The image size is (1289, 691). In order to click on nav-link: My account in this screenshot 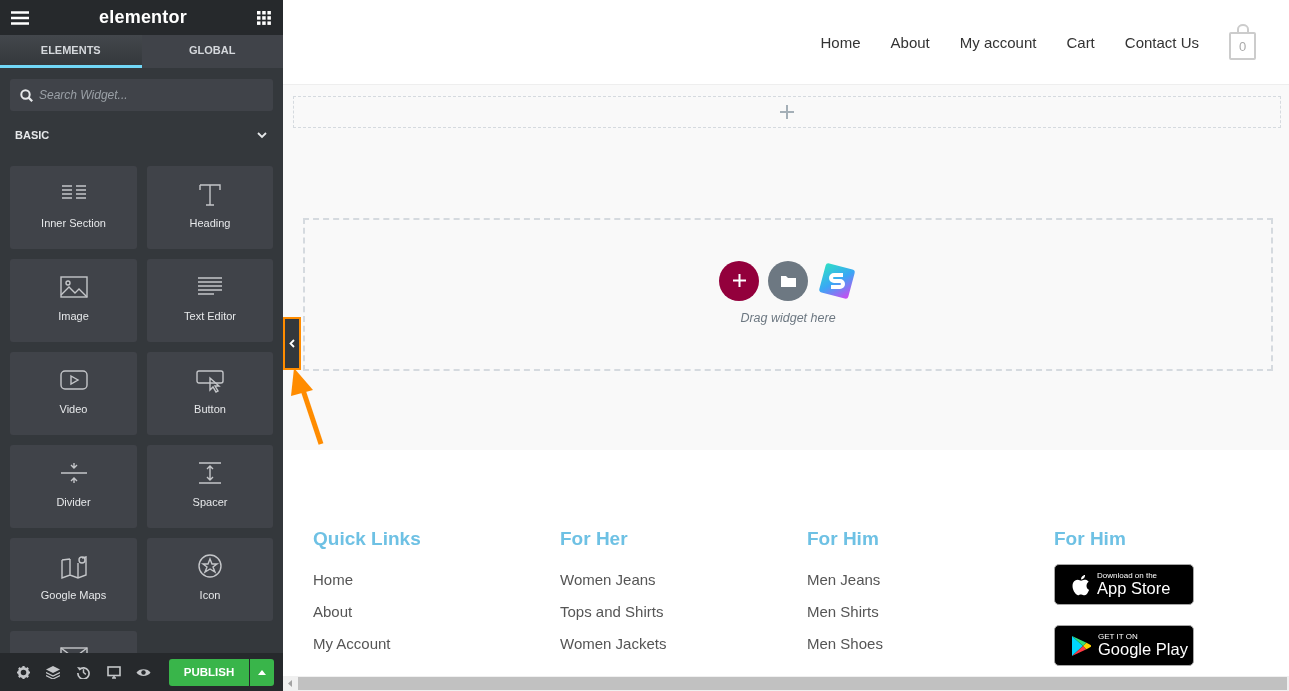, I will do `click(998, 42)`.